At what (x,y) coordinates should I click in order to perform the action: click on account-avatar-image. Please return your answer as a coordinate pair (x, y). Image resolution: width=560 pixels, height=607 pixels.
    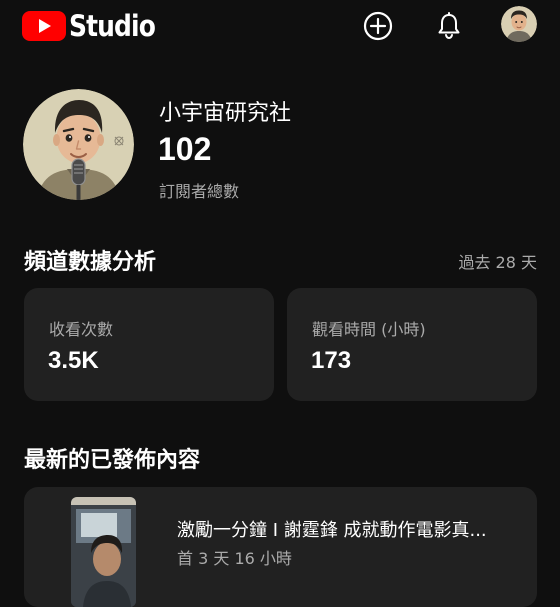
    Looking at the image, I should click on (519, 24).